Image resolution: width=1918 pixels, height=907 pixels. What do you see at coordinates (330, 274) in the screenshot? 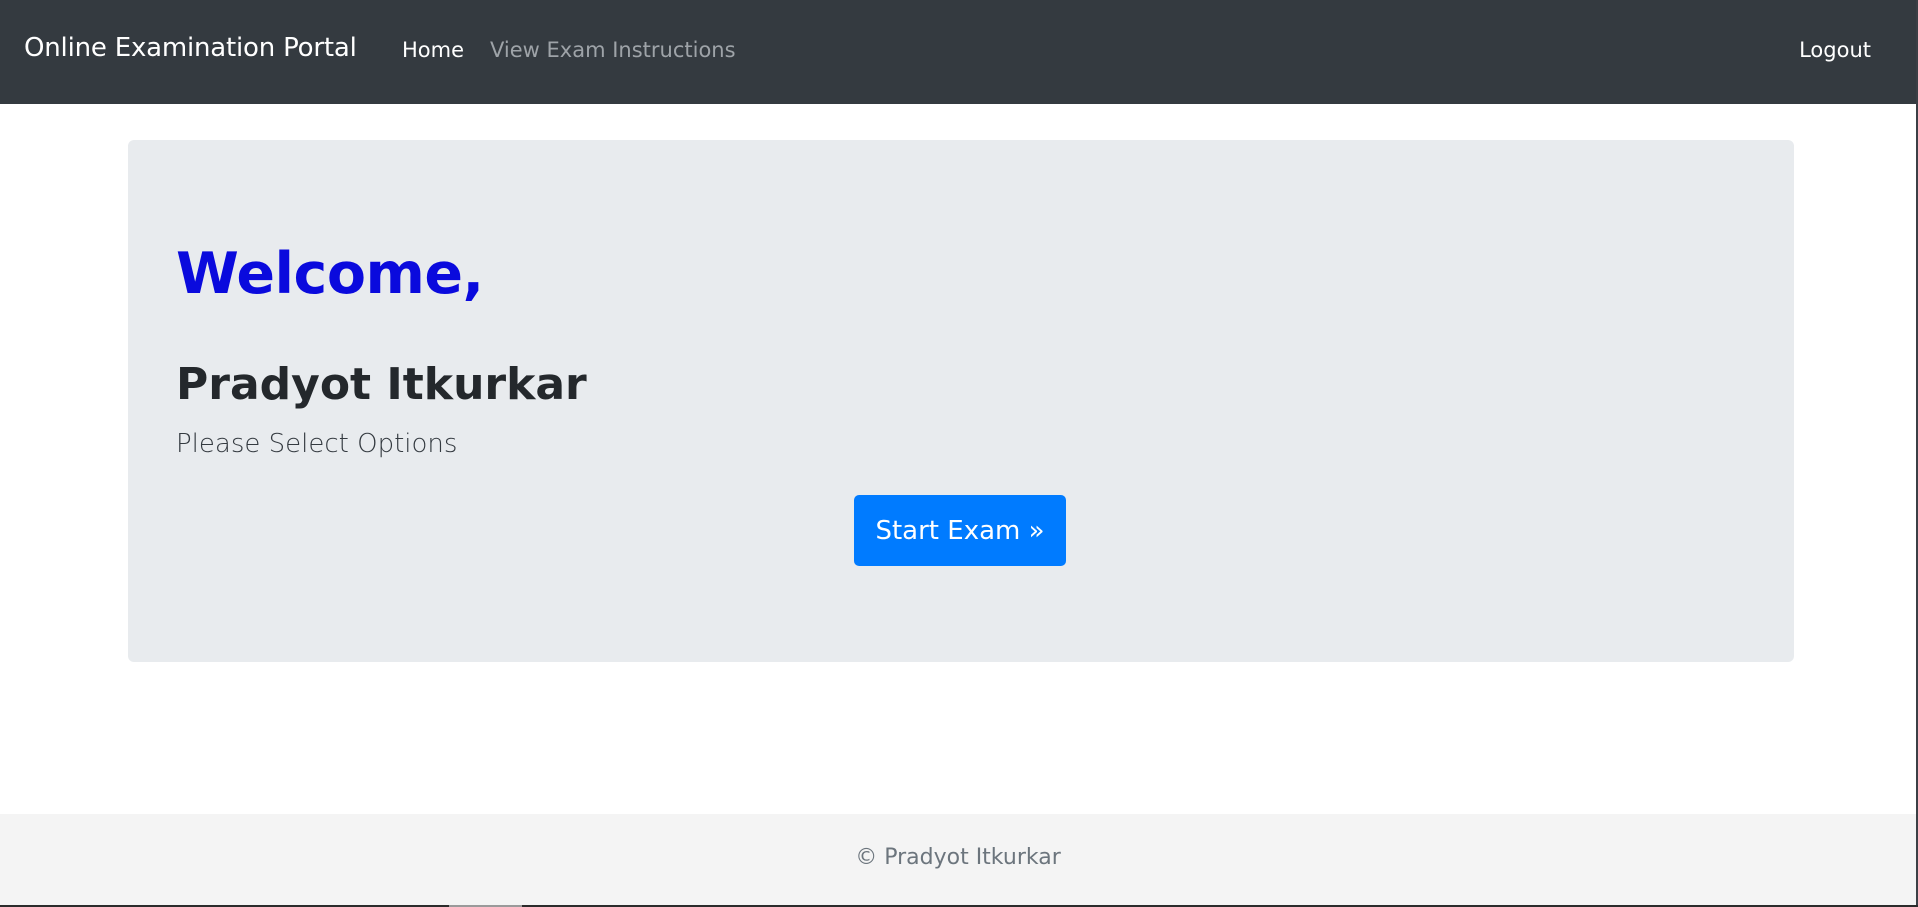
I see `welcome-heading: Welcome,` at bounding box center [330, 274].